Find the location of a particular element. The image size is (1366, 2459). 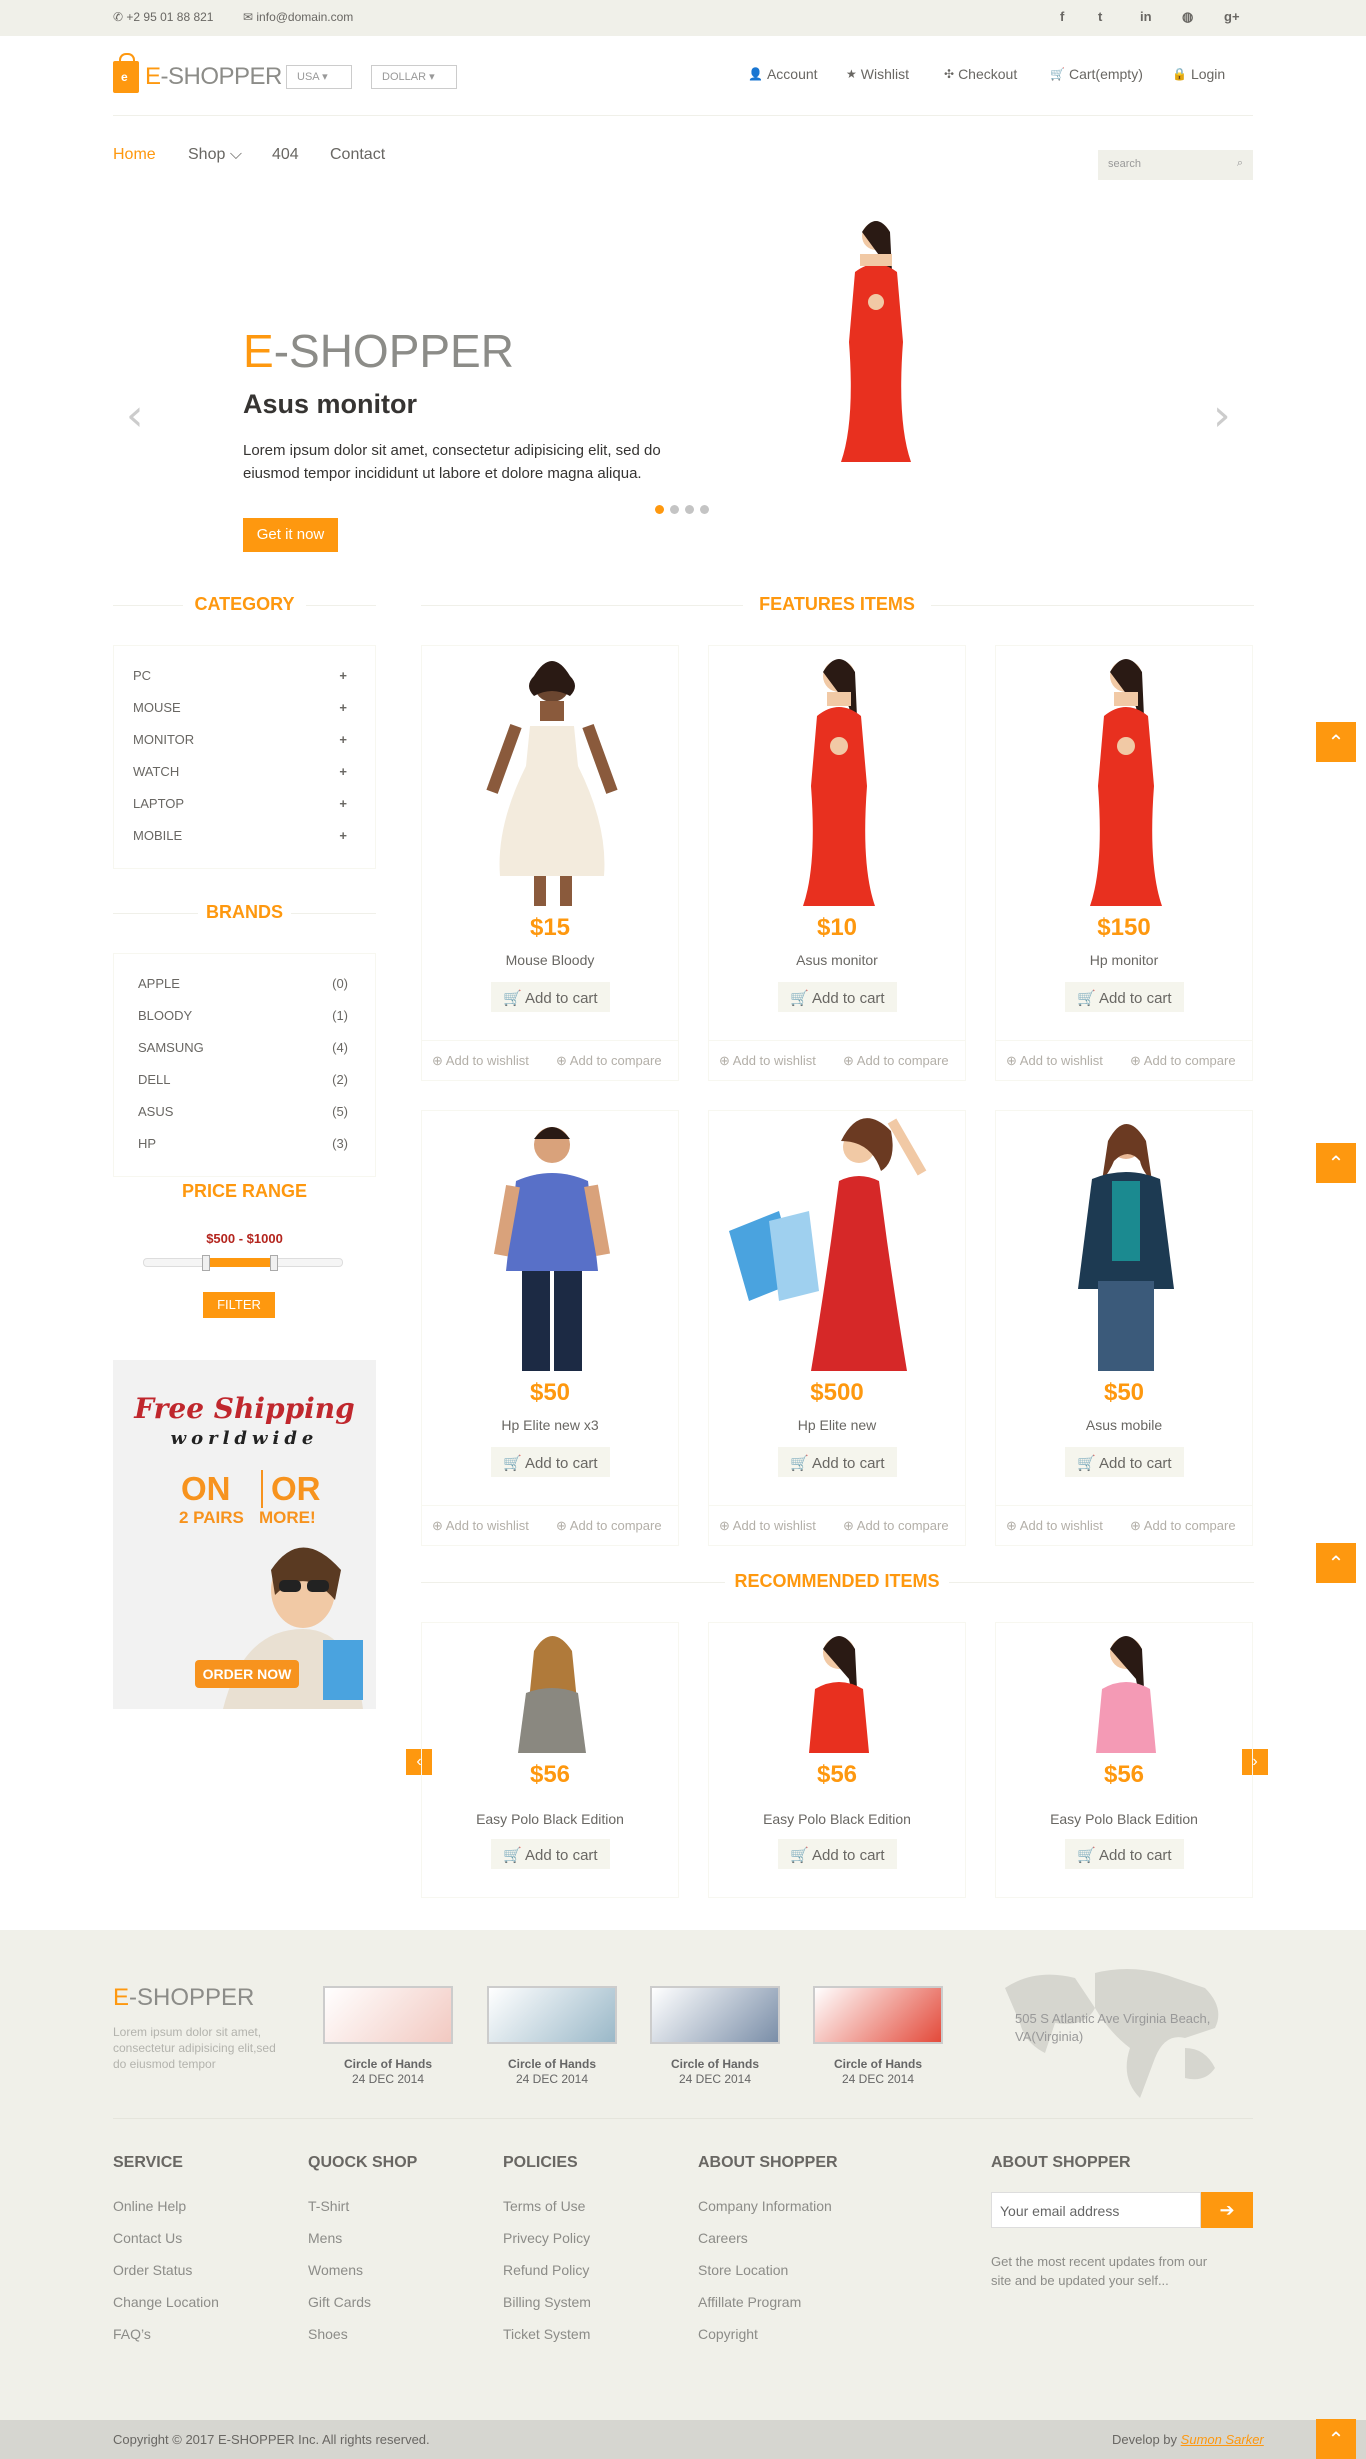

currency-dropdown: DOLLAR ▾ is located at coordinates (414, 77).